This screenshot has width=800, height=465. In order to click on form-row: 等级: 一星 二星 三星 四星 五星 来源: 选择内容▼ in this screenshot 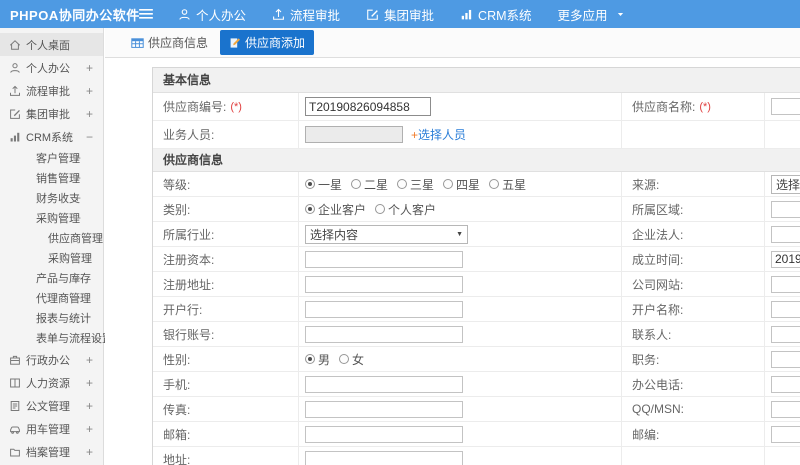, I will do `click(476, 184)`.